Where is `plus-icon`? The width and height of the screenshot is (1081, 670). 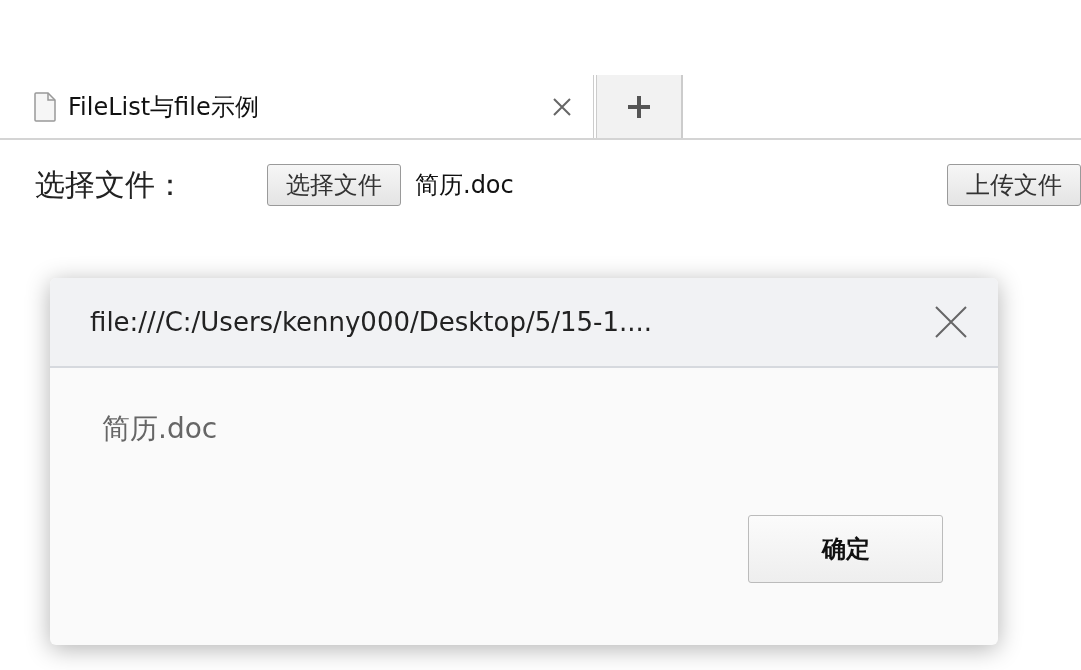 plus-icon is located at coordinates (639, 106).